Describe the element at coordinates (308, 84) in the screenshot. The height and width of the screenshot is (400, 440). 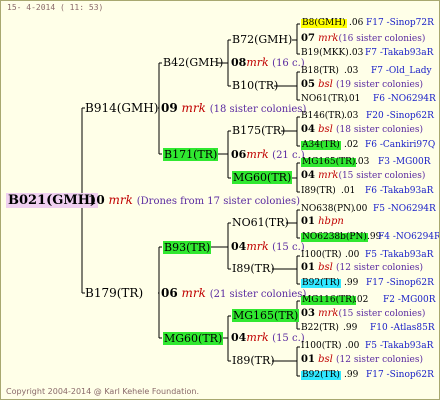
I see `g3-count: 05` at that location.